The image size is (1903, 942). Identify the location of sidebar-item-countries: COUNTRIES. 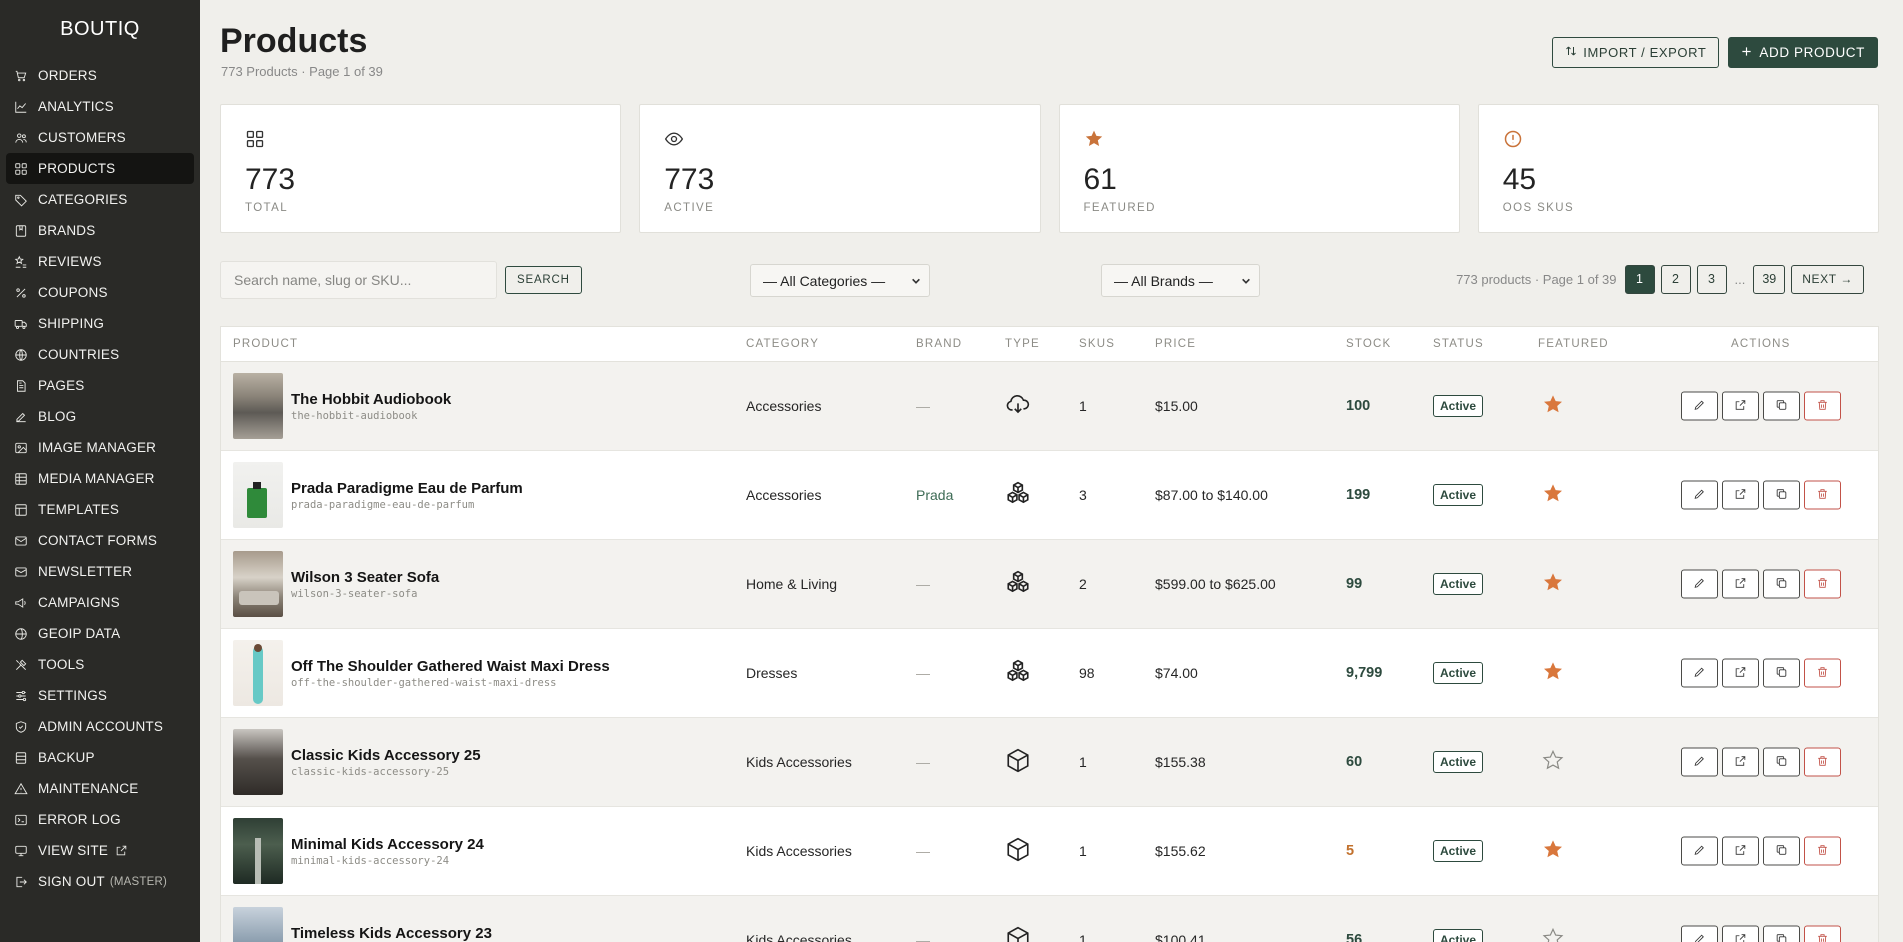
(100, 354).